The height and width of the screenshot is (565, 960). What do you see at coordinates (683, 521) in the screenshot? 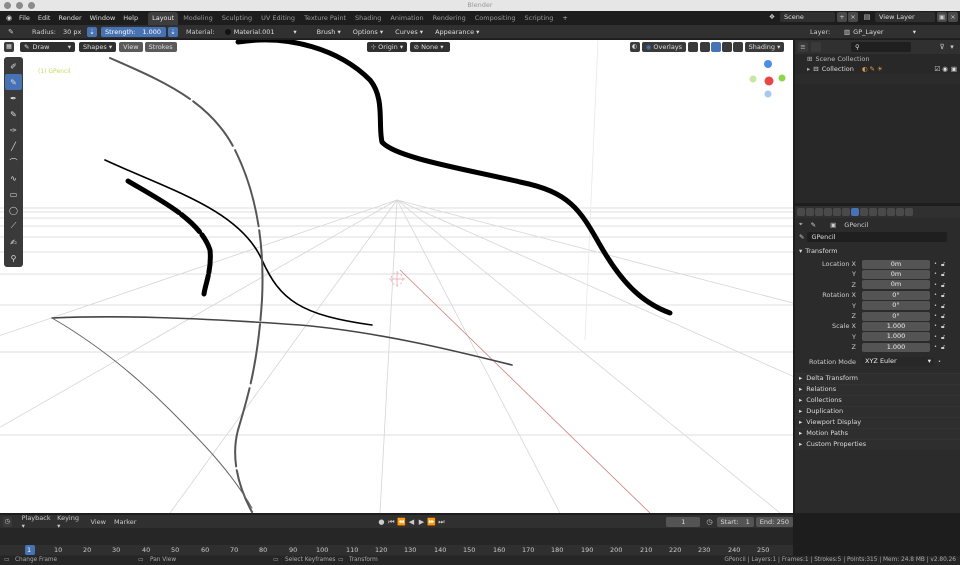
I see `current-frame-field: 1` at bounding box center [683, 521].